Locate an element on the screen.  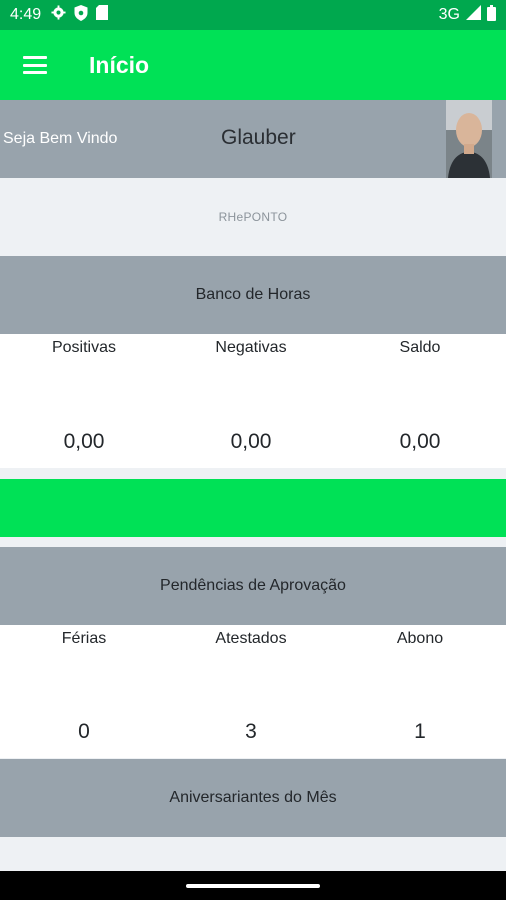
negativas-value: 0,00 is located at coordinates (251, 441).